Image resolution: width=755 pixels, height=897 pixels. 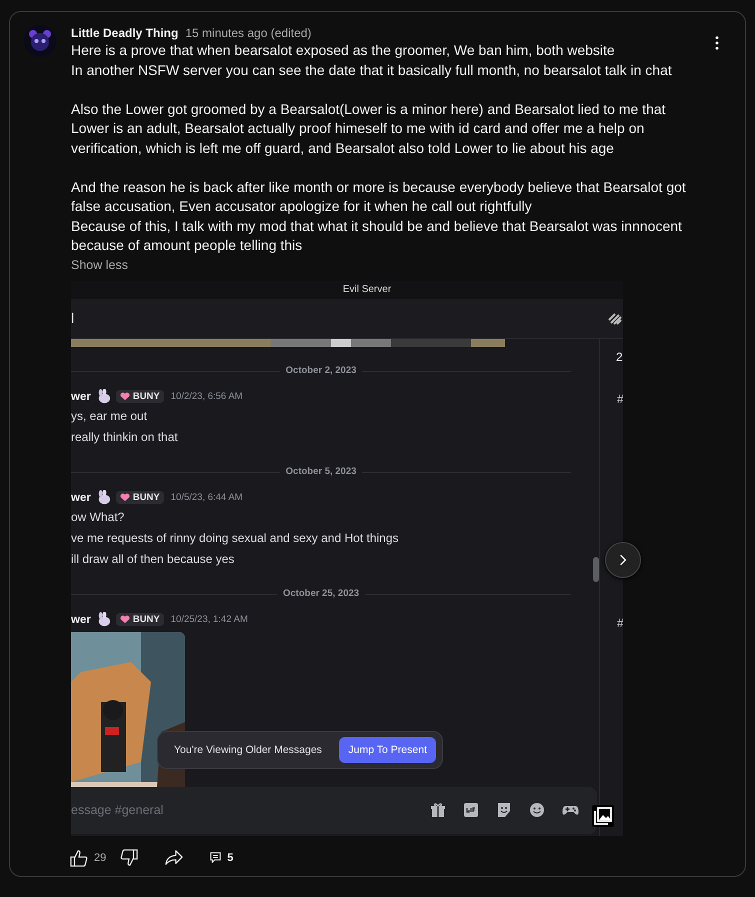 I want to click on more-icon, so click(x=717, y=43).